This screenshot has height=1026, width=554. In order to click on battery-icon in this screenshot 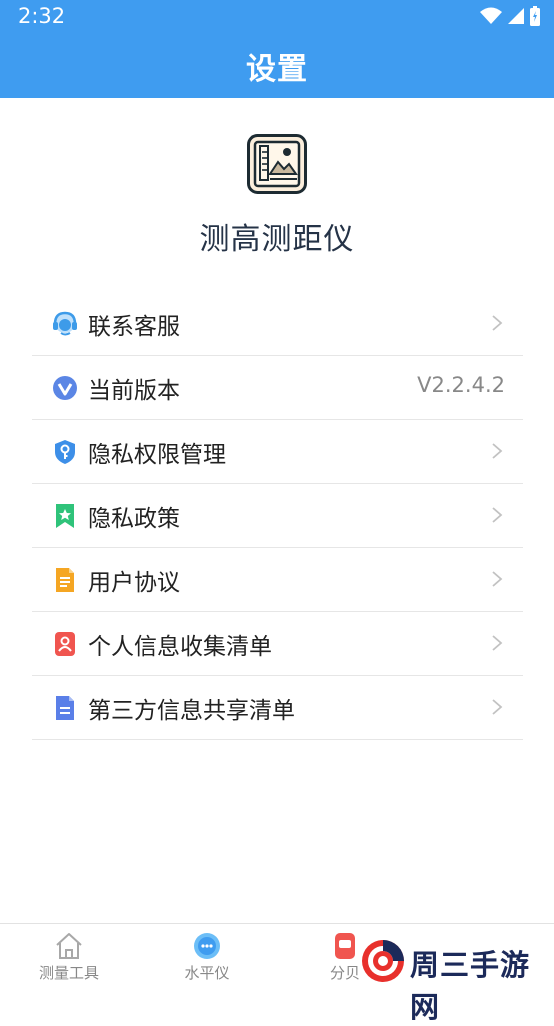, I will do `click(535, 16)`.